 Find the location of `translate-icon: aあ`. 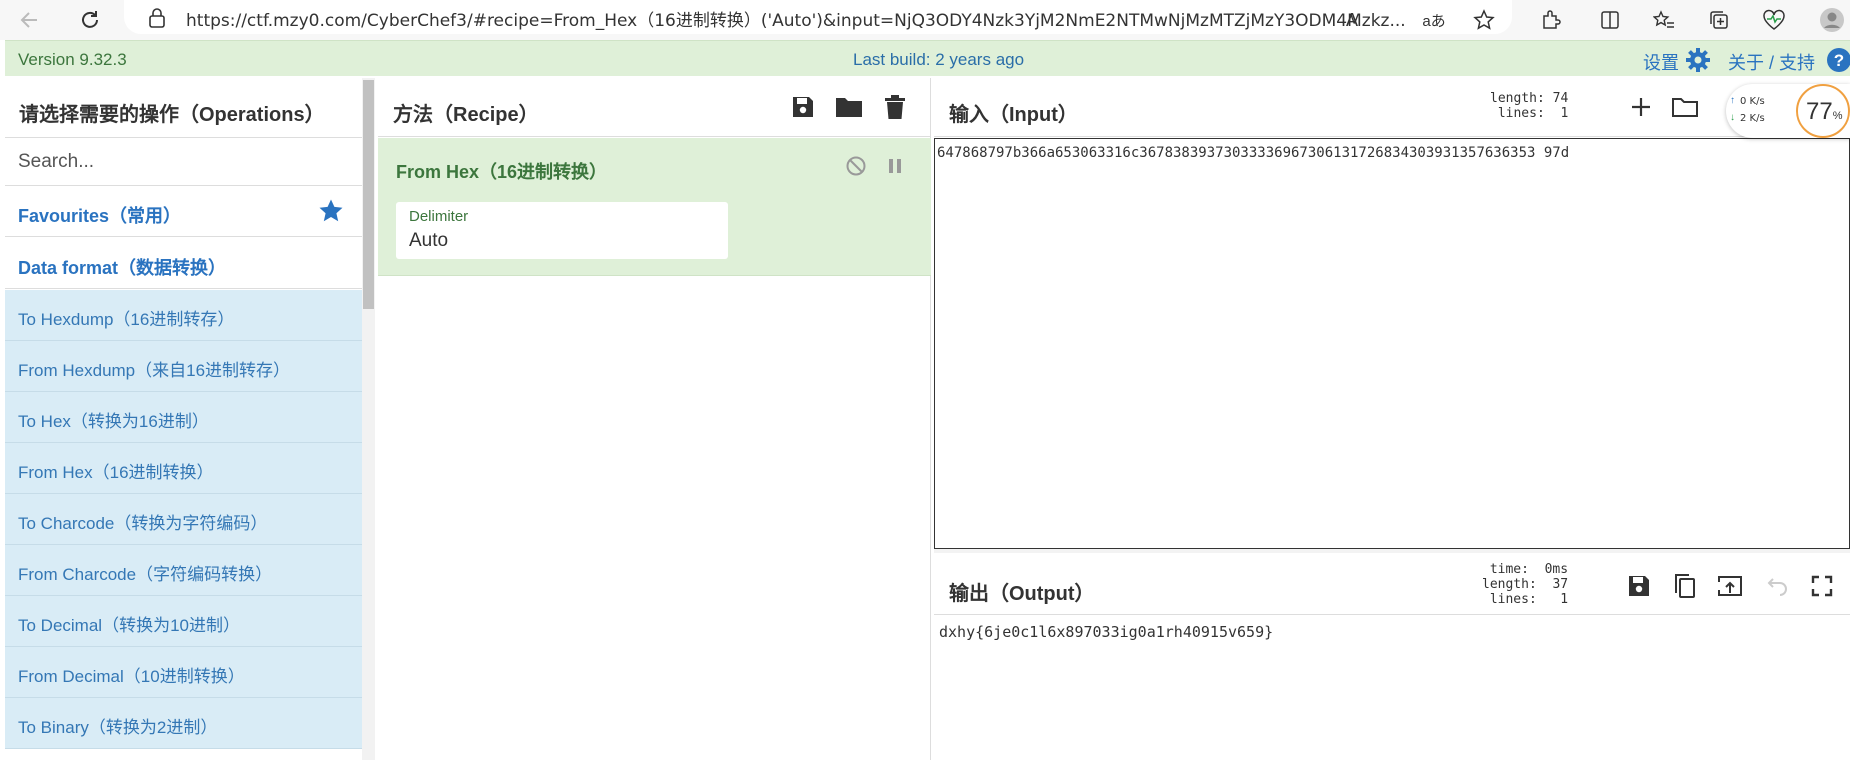

translate-icon: aあ is located at coordinates (1434, 21).